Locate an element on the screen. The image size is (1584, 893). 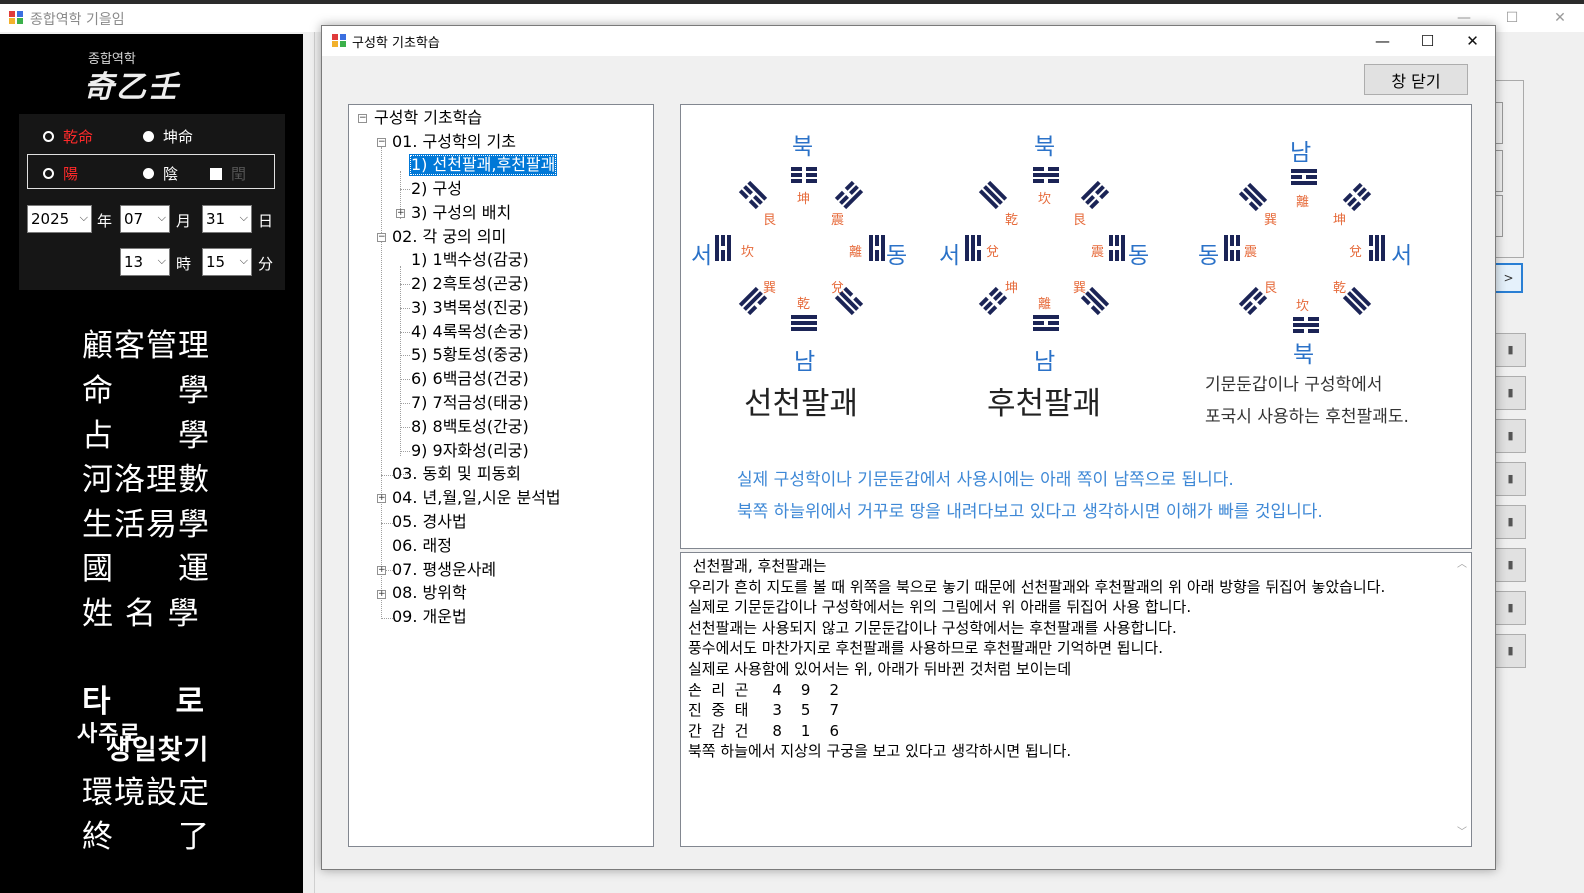
tree-node-03: 03. 동회 및 피동회 is located at coordinates (456, 474).